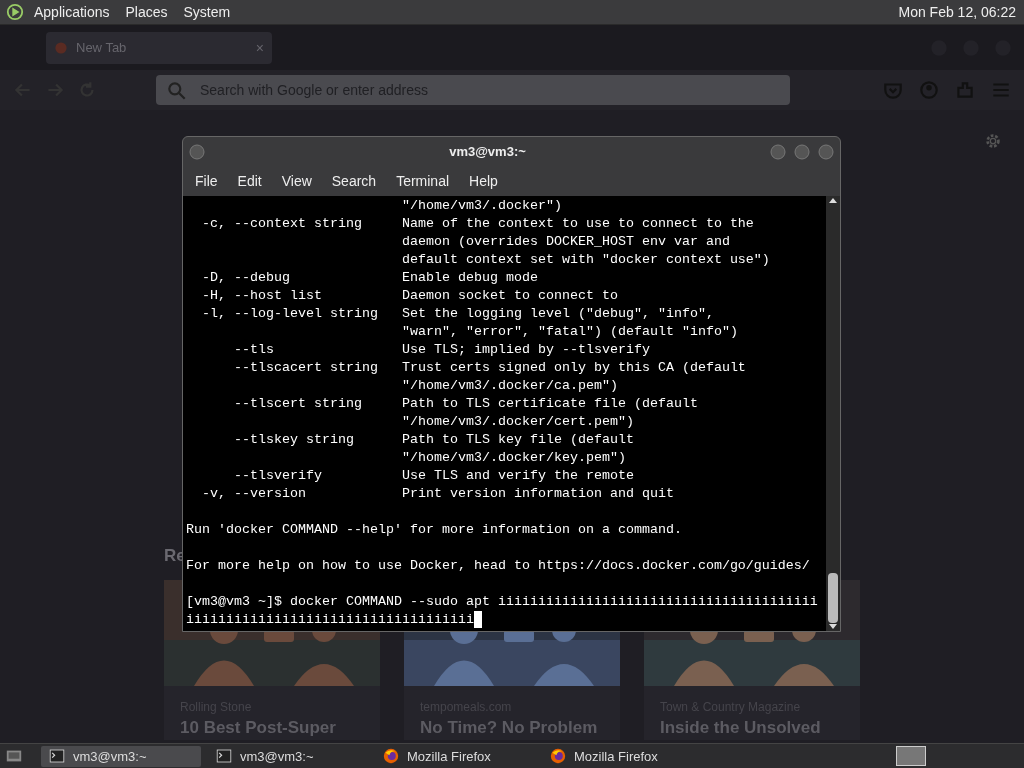  What do you see at coordinates (929, 90) in the screenshot?
I see `account-icon` at bounding box center [929, 90].